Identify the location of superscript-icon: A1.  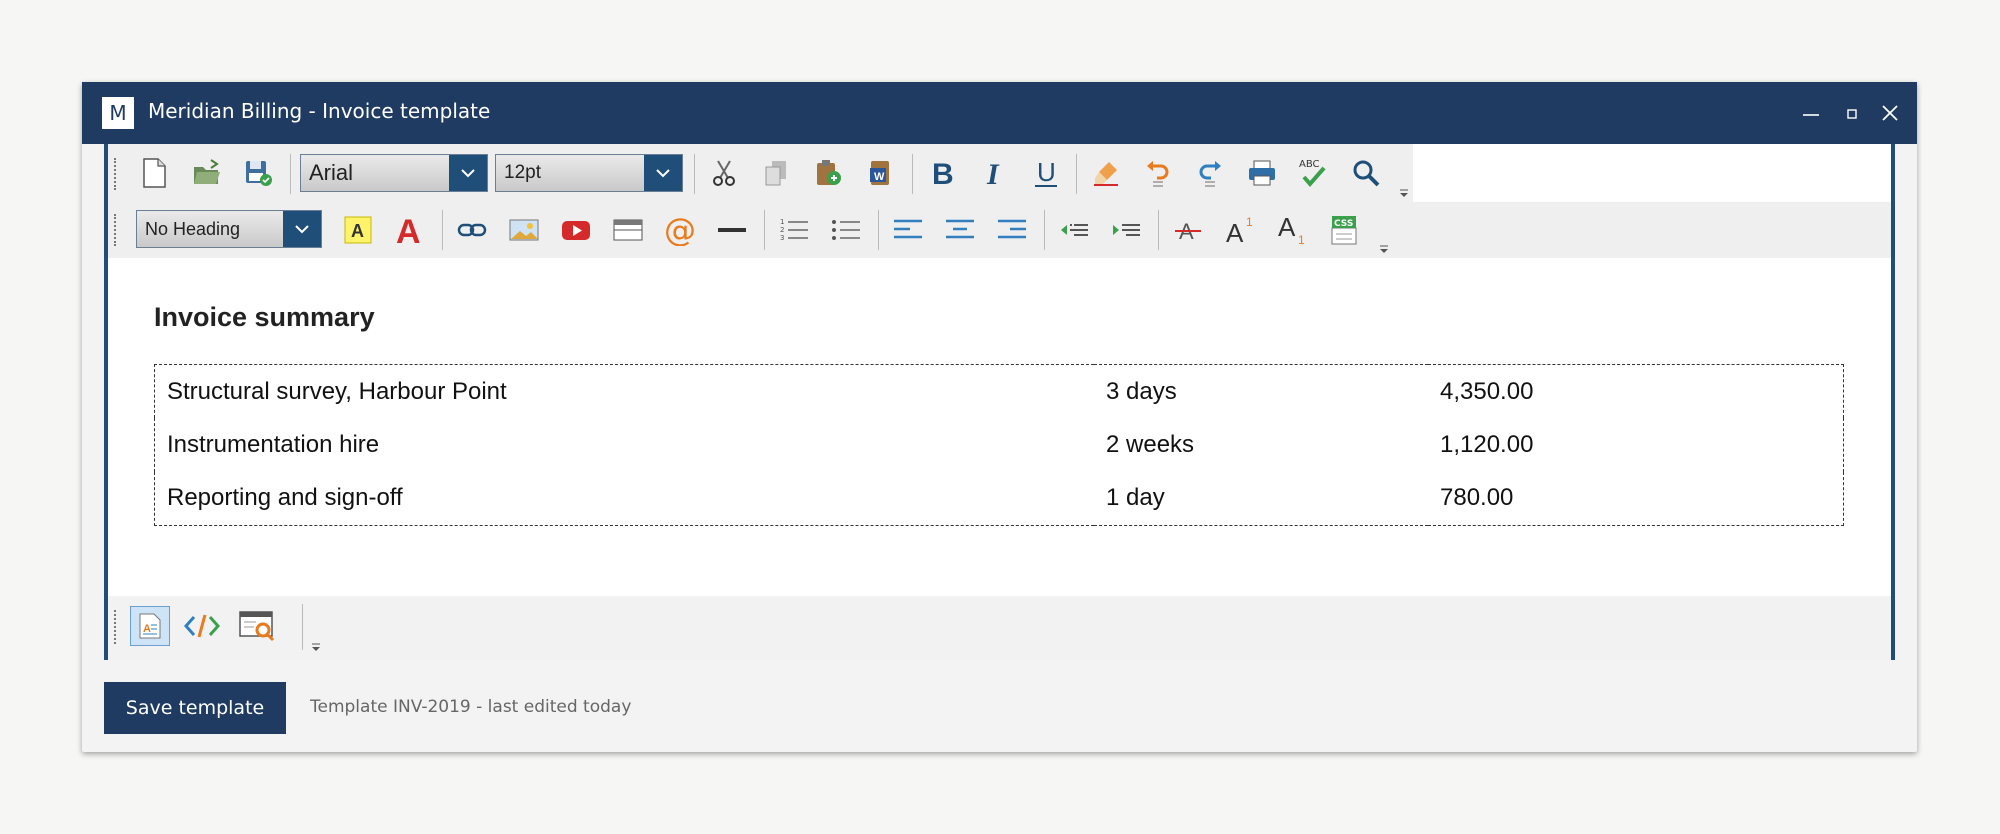
(1240, 230).